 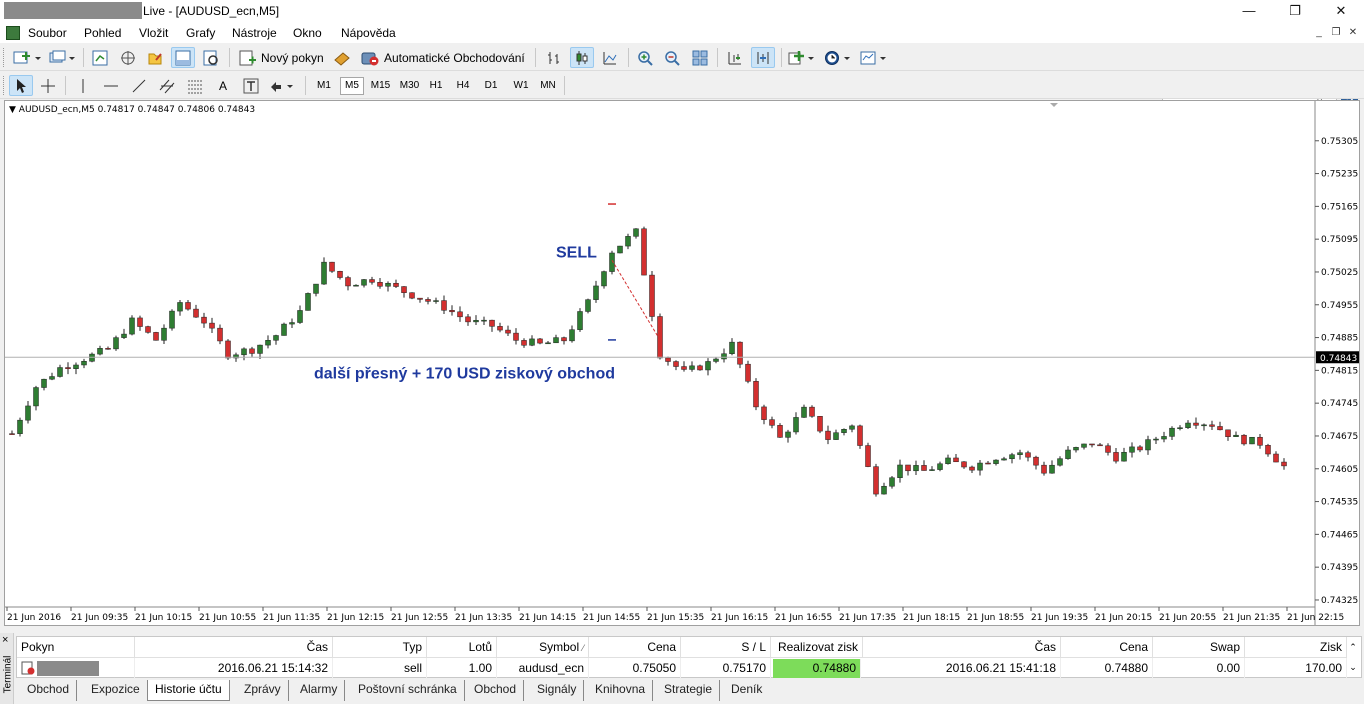 What do you see at coordinates (1296, 647) in the screenshot?
I see `column-header-profit: Zisk` at bounding box center [1296, 647].